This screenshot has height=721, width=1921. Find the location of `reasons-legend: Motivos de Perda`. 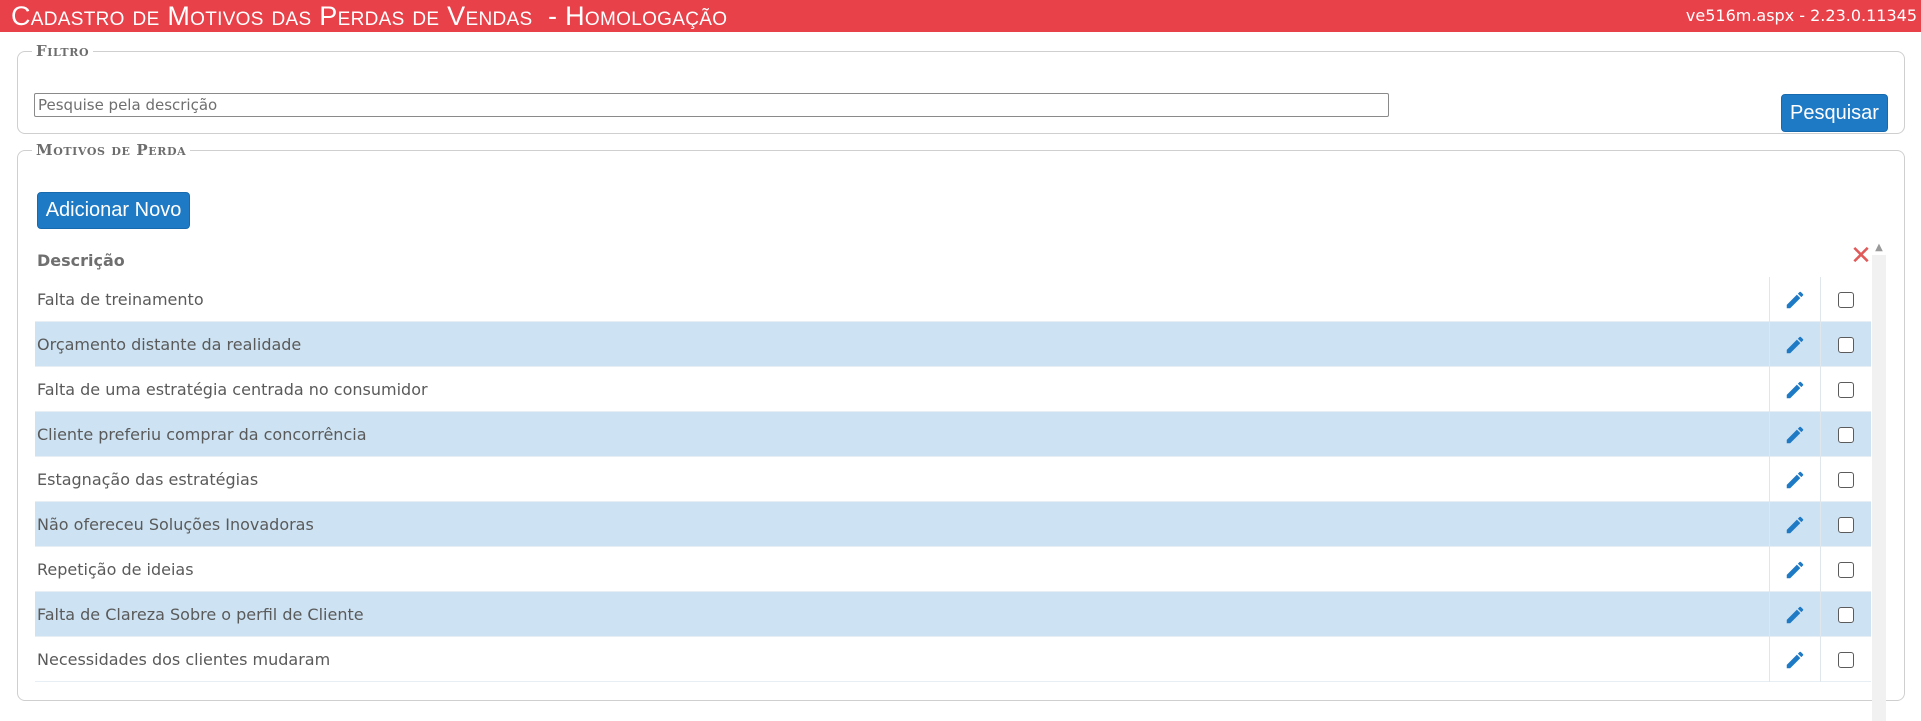

reasons-legend: Motivos de Perda is located at coordinates (111, 150).